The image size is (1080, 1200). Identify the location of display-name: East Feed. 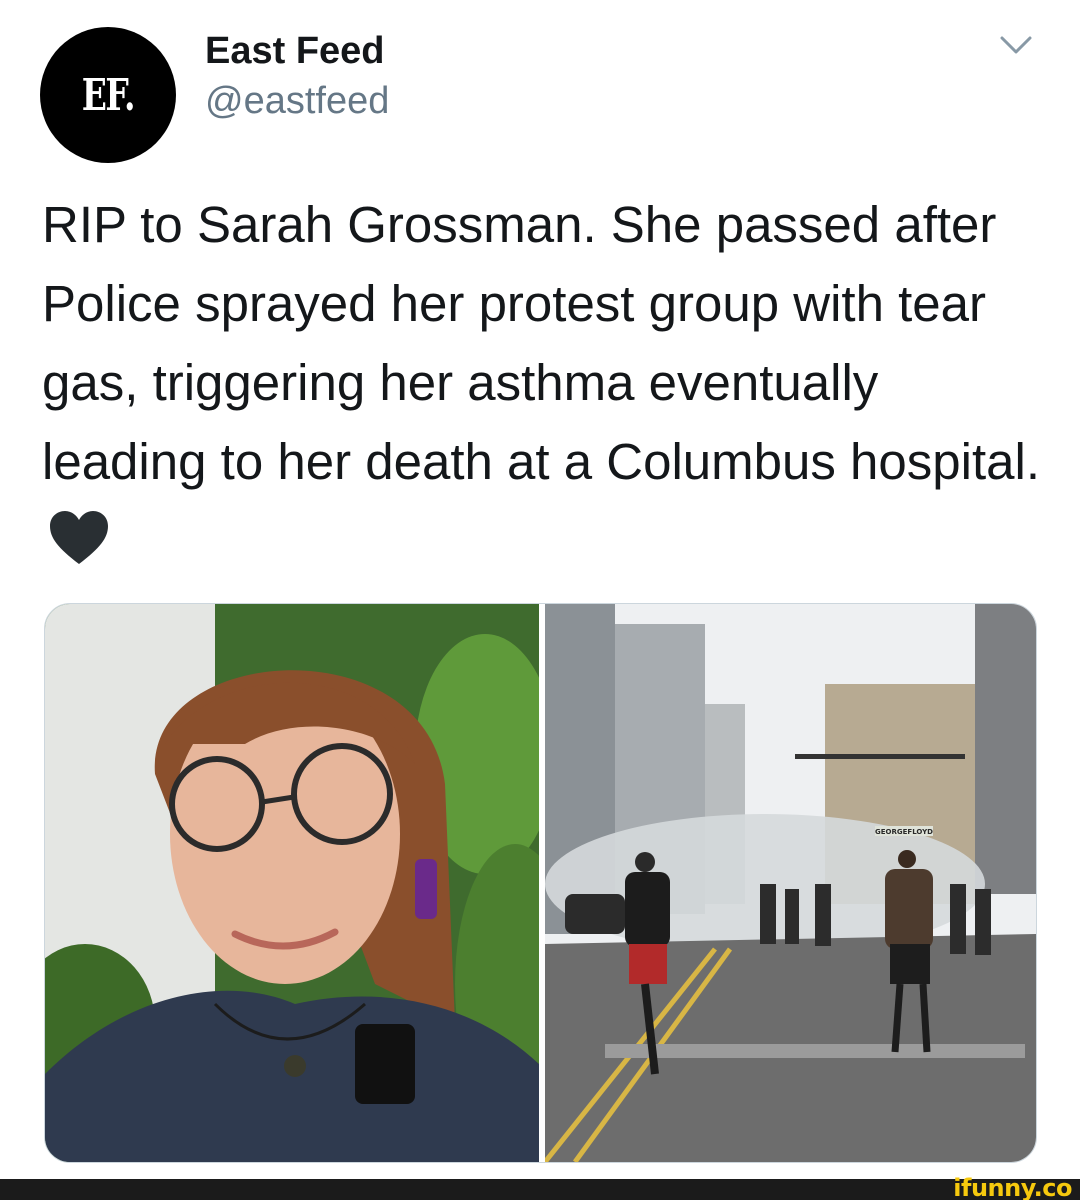
(295, 51).